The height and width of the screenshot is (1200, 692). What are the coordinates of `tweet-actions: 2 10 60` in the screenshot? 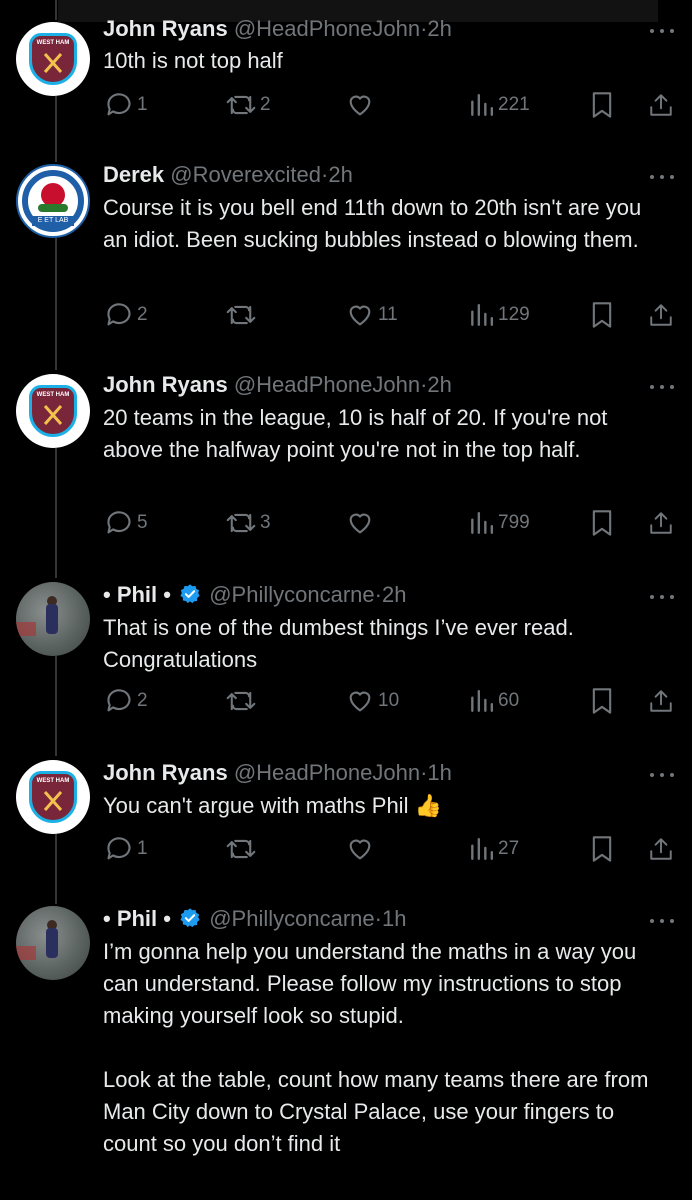 It's located at (346, 701).